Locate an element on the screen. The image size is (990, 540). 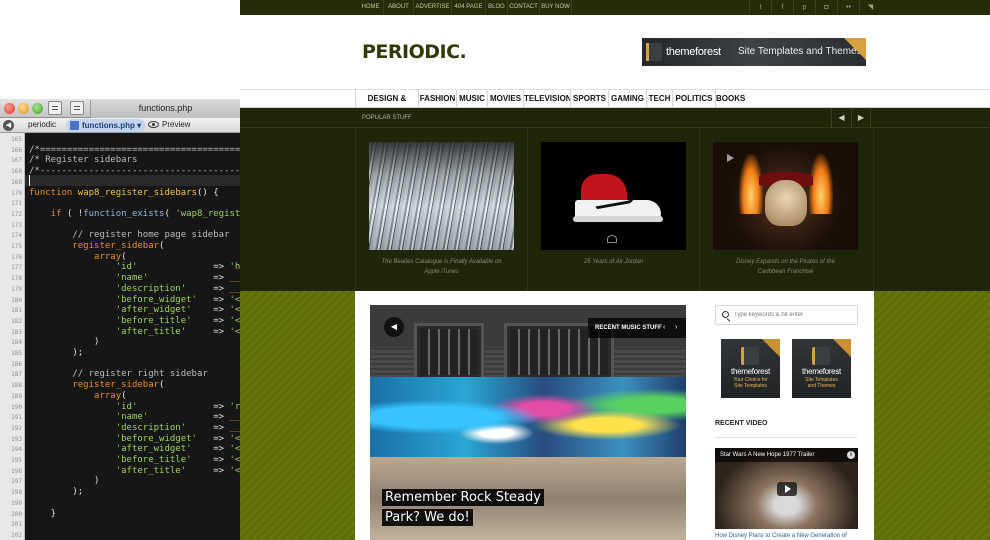
chevron-down-icon: ▾ is located at coordinates (139, 125).